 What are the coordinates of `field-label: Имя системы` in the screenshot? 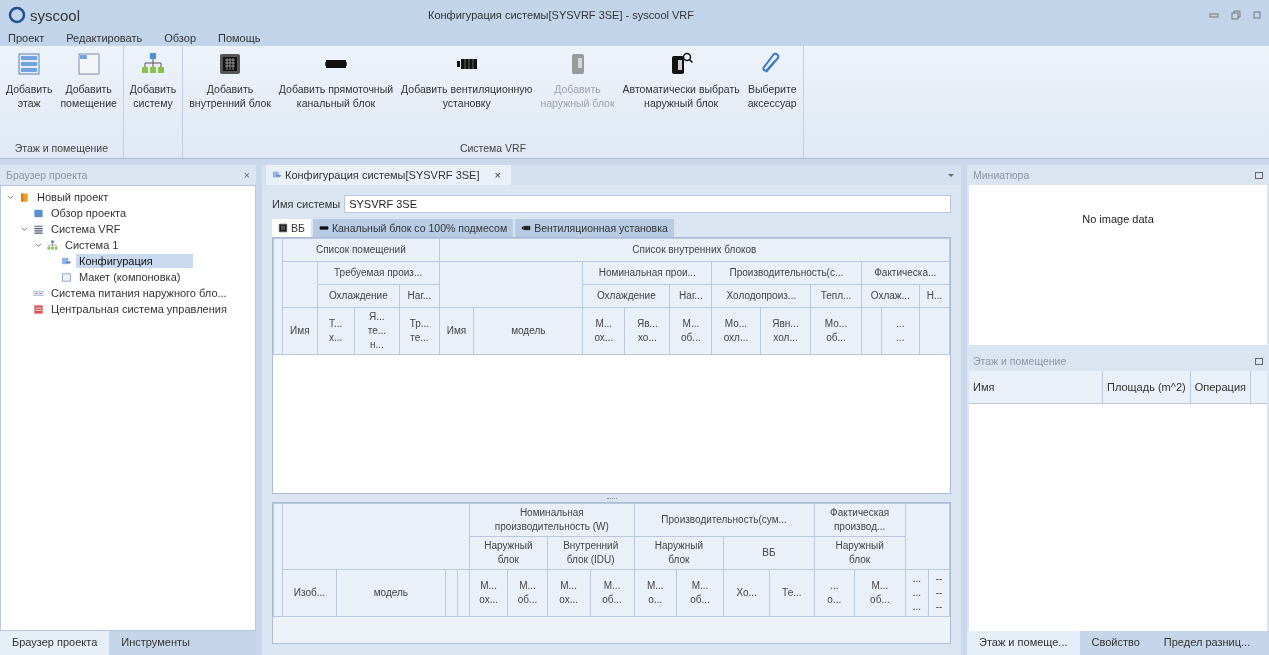 It's located at (306, 204).